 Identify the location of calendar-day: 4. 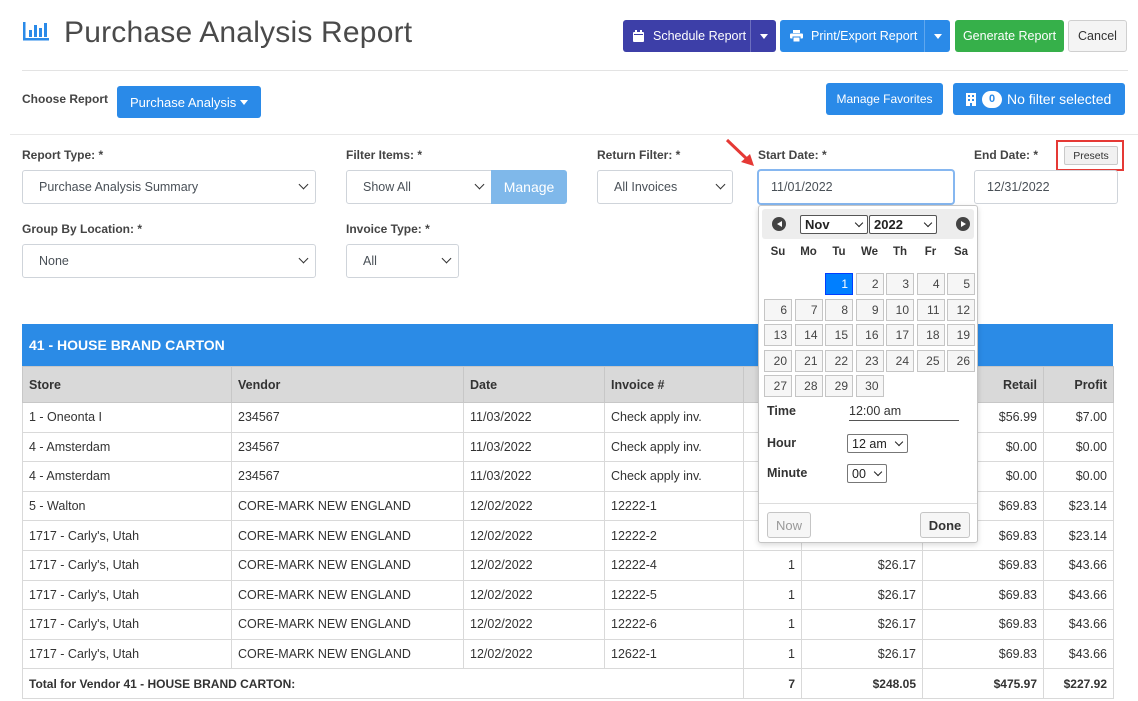
(930, 284).